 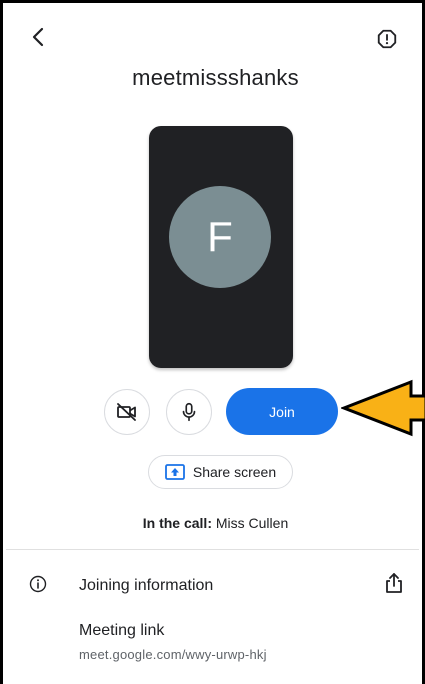 I want to click on back-button, so click(x=39, y=37).